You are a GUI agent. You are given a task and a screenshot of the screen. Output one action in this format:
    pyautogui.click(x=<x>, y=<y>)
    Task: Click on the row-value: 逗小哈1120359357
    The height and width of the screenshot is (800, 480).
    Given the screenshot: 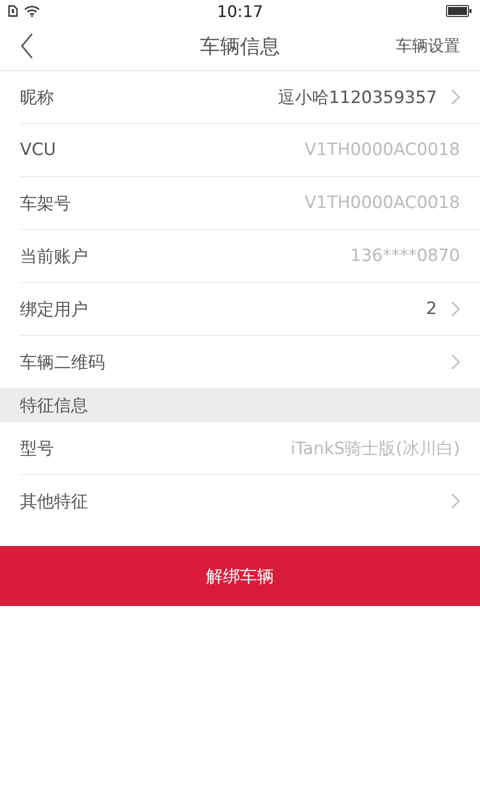 What is the action you would take?
    pyautogui.click(x=357, y=97)
    